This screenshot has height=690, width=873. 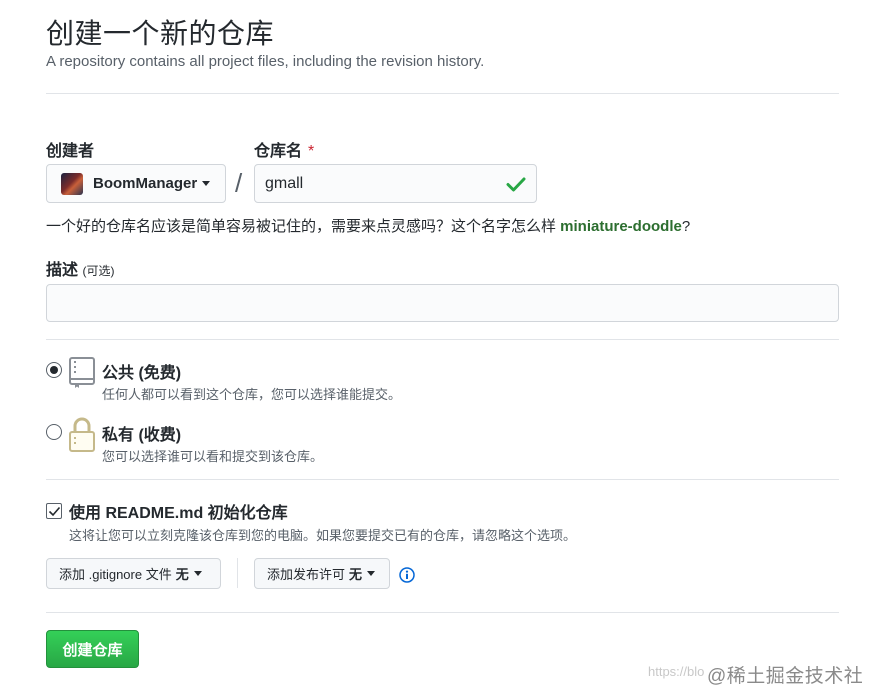 What do you see at coordinates (303, 226) in the screenshot?
I see `name-hint-text: 一个好的仓库名应该是简单容易被记住的，需要来点灵感吗？这个名字怎么样` at bounding box center [303, 226].